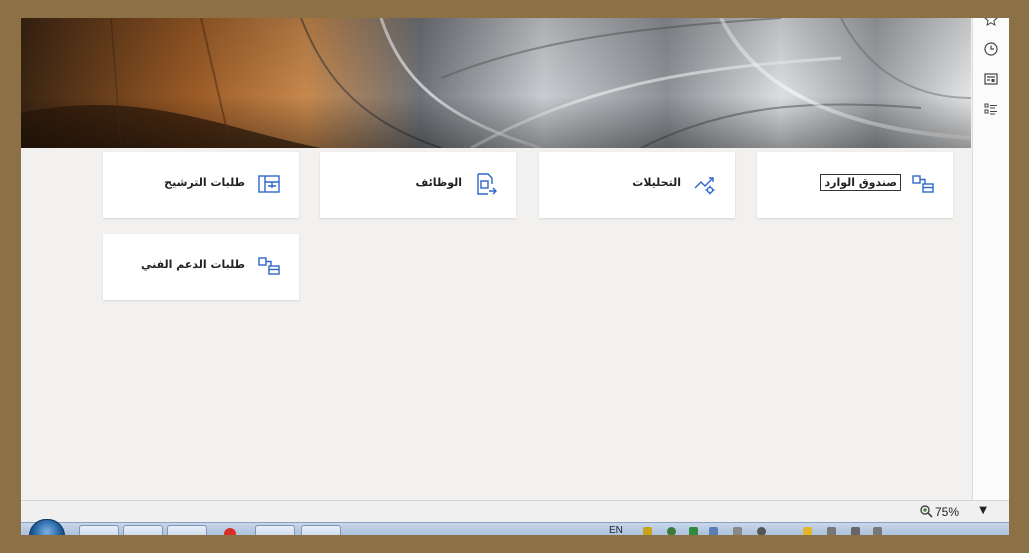 Image resolution: width=1029 pixels, height=553 pixels. Describe the element at coordinates (947, 512) in the screenshot. I see `zoom-level: 75%` at that location.